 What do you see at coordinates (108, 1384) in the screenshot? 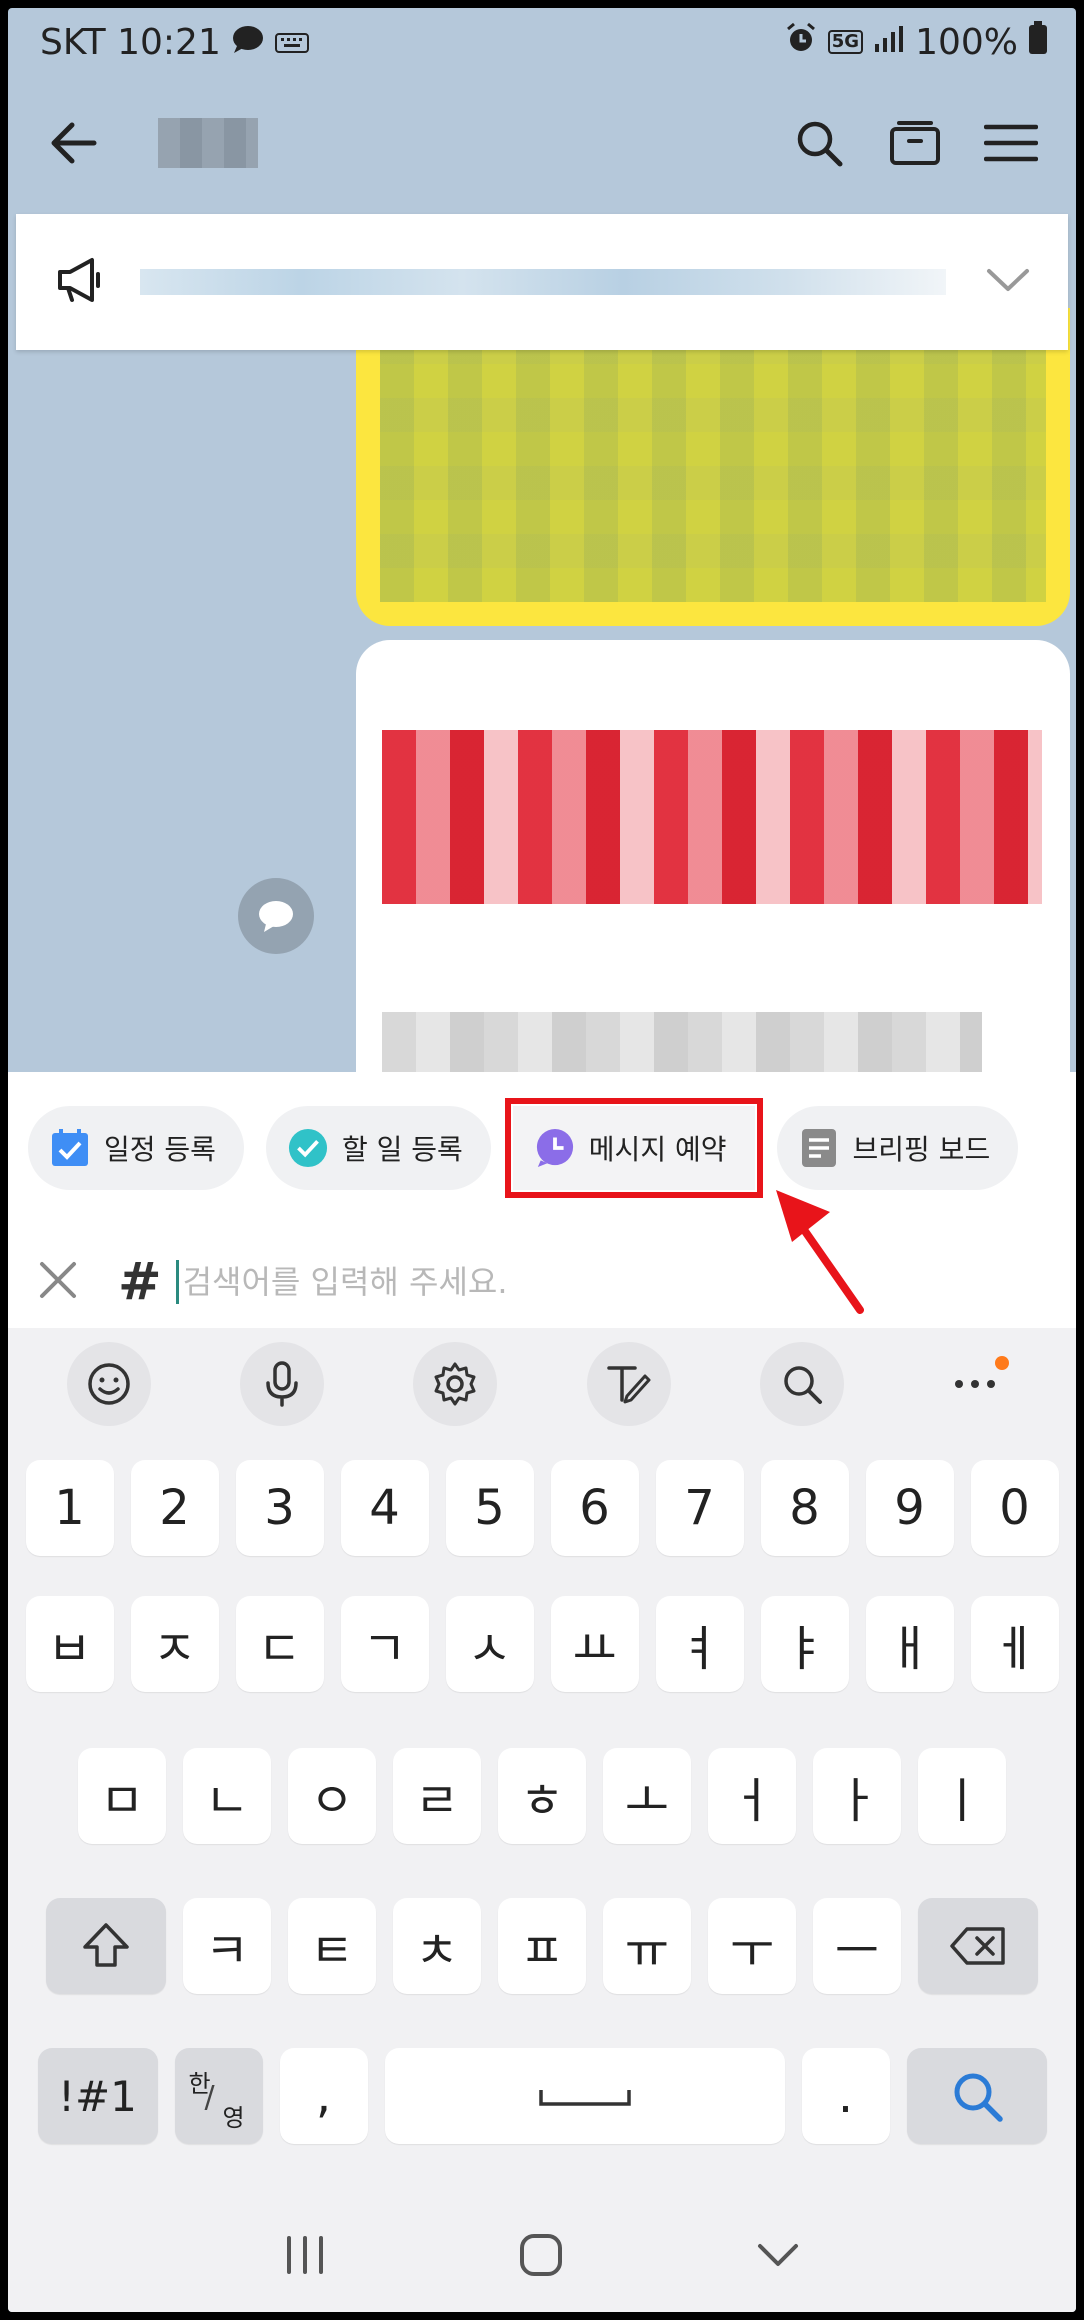
I see `emoji-icon` at bounding box center [108, 1384].